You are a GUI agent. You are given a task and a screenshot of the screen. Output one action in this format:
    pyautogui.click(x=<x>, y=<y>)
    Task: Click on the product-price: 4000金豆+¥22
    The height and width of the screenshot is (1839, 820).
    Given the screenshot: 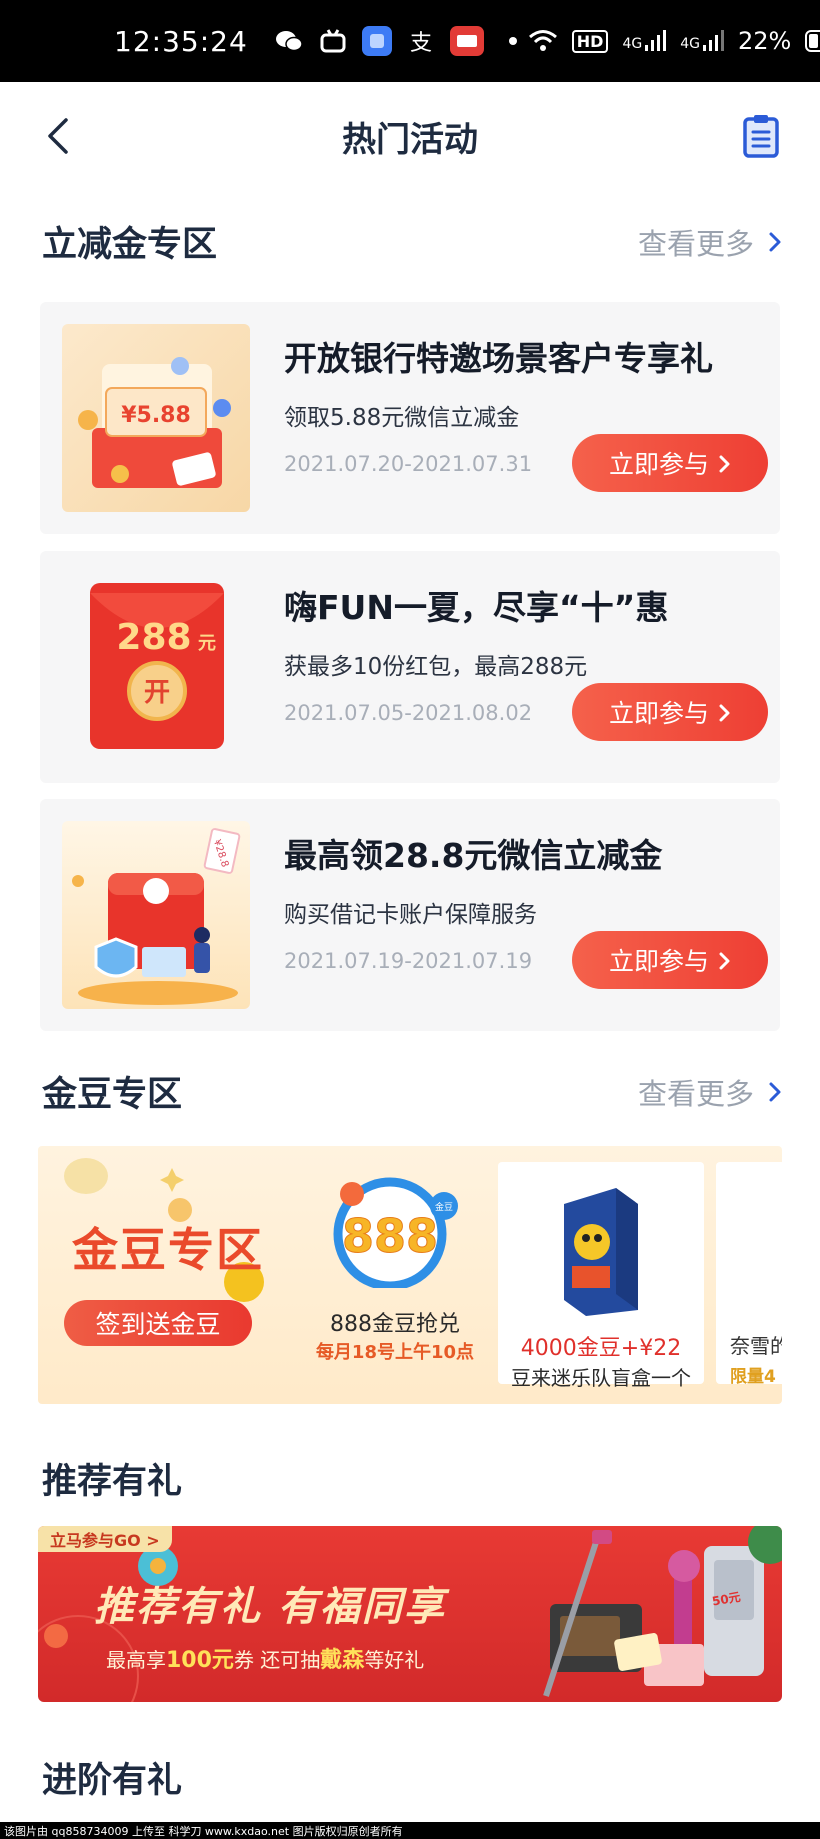 What is the action you would take?
    pyautogui.click(x=601, y=1348)
    